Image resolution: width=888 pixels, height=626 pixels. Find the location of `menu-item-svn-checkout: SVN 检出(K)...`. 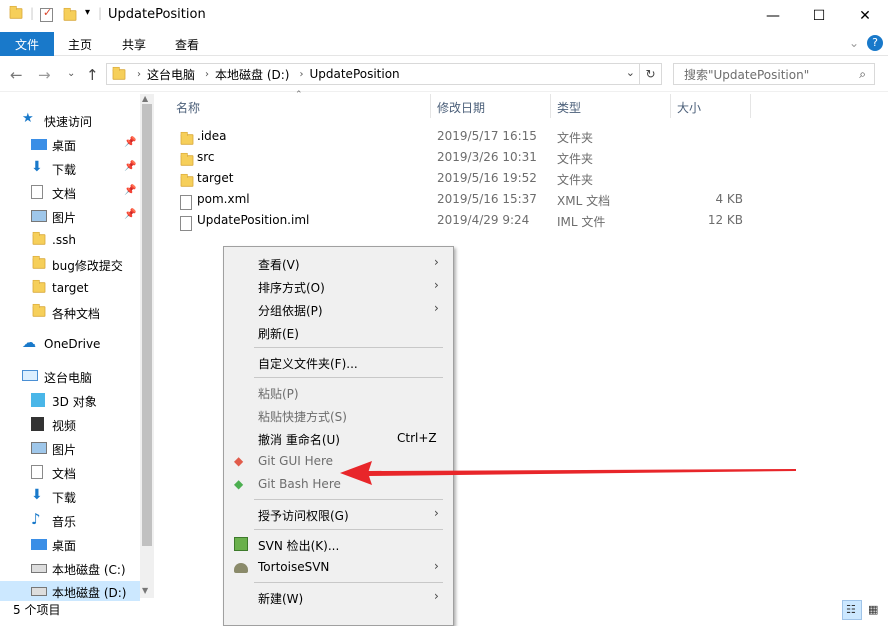

menu-item-svn-checkout: SVN 检出(K)... is located at coordinates (338, 544).